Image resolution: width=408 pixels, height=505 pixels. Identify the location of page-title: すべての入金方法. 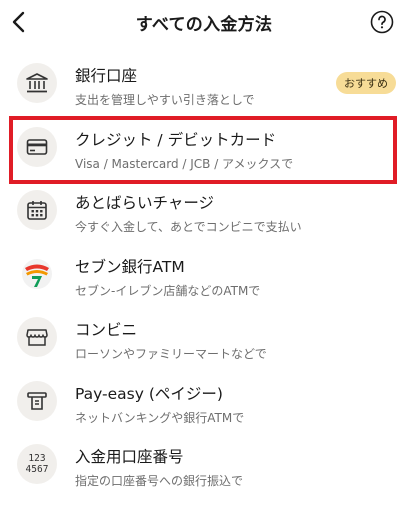
(204, 25).